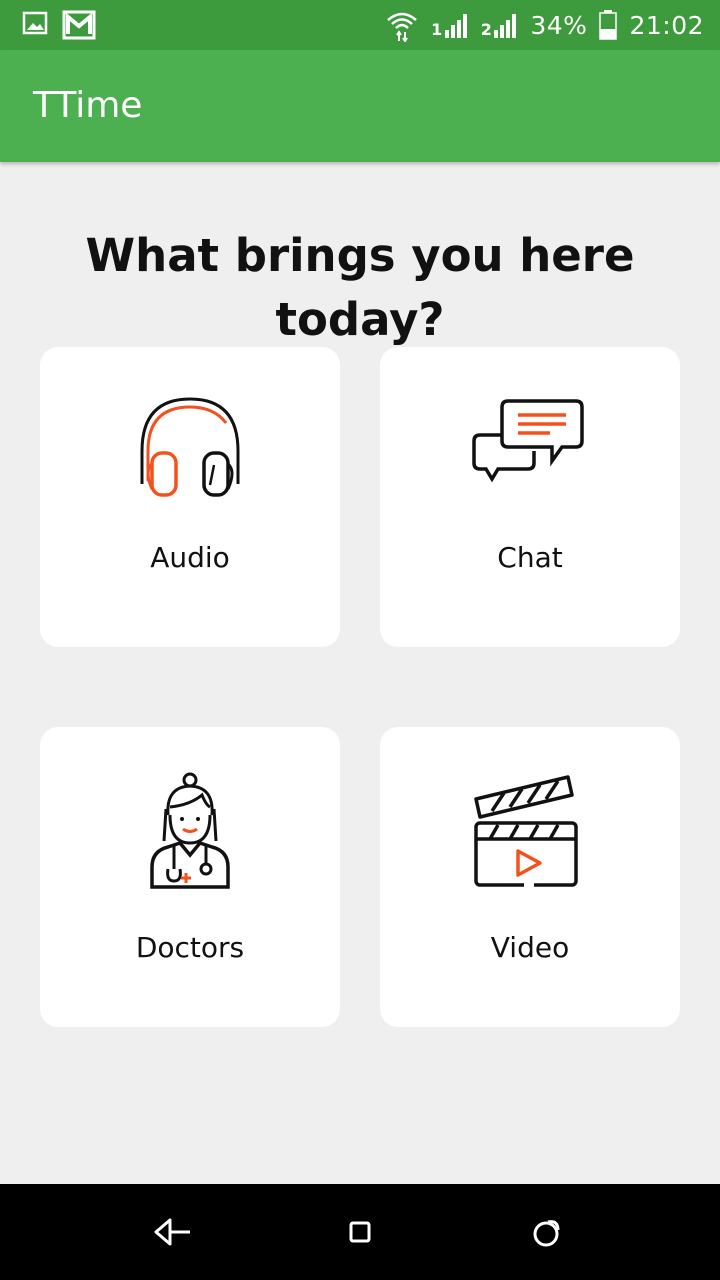 This screenshot has width=720, height=1280. Describe the element at coordinates (360, 287) in the screenshot. I see `page-heading: What brings you here today?` at that location.